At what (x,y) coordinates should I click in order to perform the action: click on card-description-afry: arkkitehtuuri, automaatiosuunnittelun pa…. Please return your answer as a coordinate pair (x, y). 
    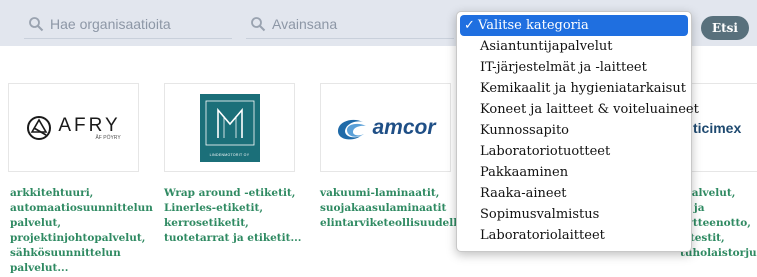
    Looking at the image, I should click on (81, 231).